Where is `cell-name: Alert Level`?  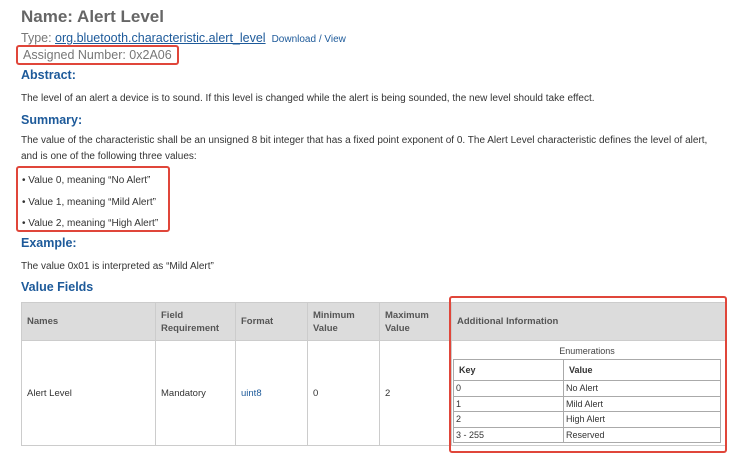
cell-name: Alert Level is located at coordinates (88, 393).